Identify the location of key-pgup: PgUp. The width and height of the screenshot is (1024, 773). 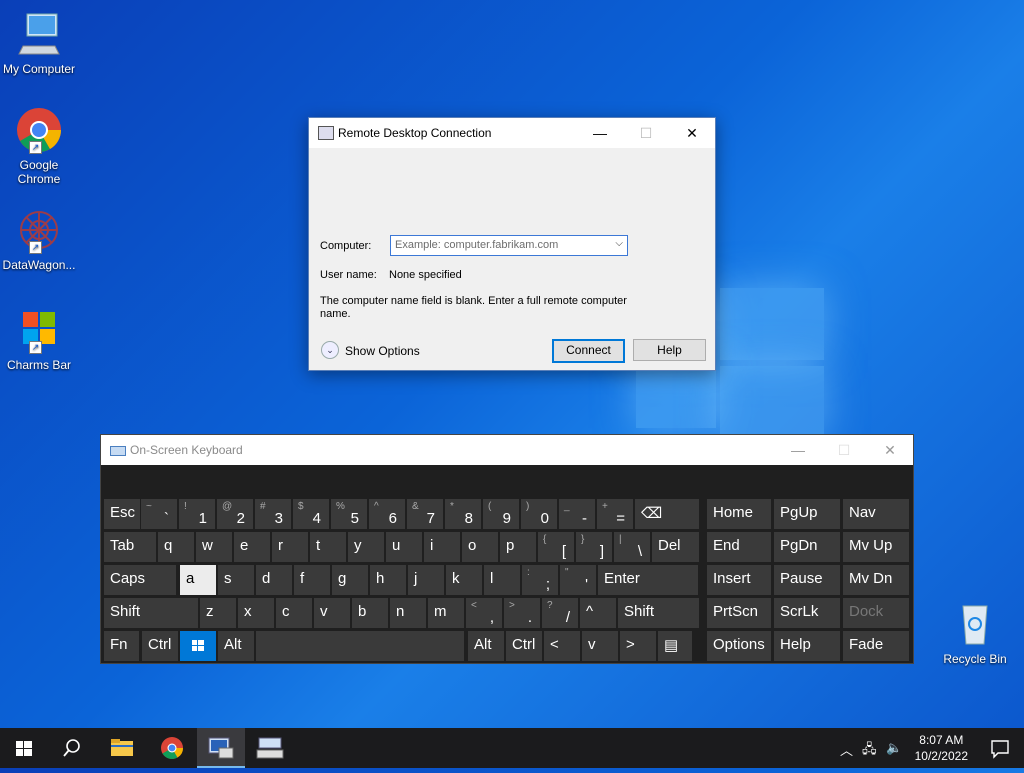
(807, 514).